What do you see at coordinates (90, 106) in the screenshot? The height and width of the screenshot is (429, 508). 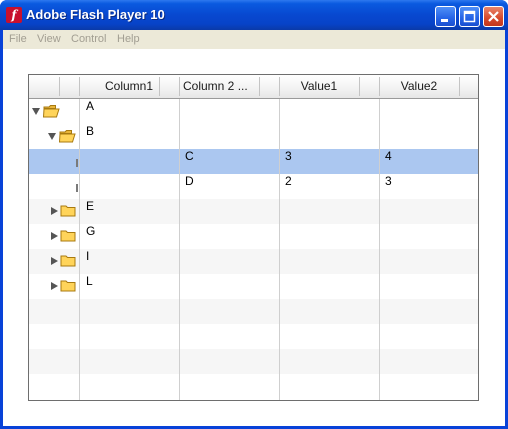 I see `row-label: A` at bounding box center [90, 106].